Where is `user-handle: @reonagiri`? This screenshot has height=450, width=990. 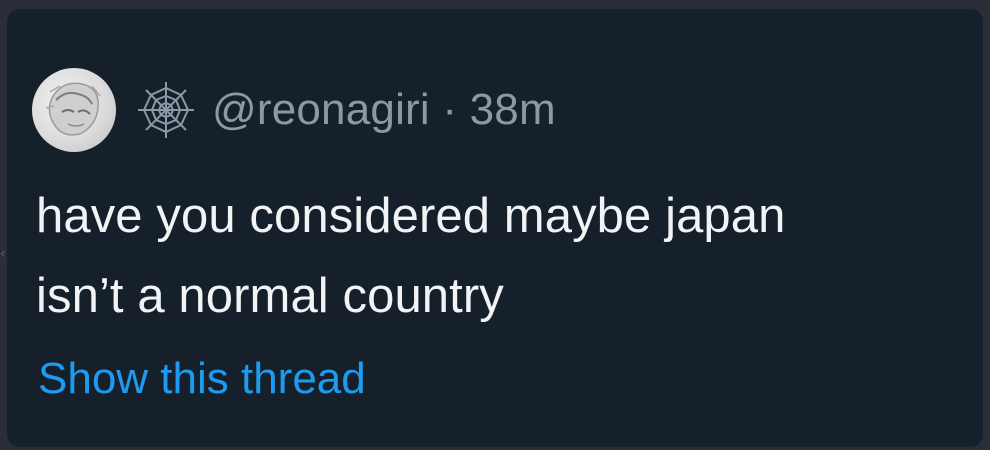
user-handle: @reonagiri is located at coordinates (321, 109).